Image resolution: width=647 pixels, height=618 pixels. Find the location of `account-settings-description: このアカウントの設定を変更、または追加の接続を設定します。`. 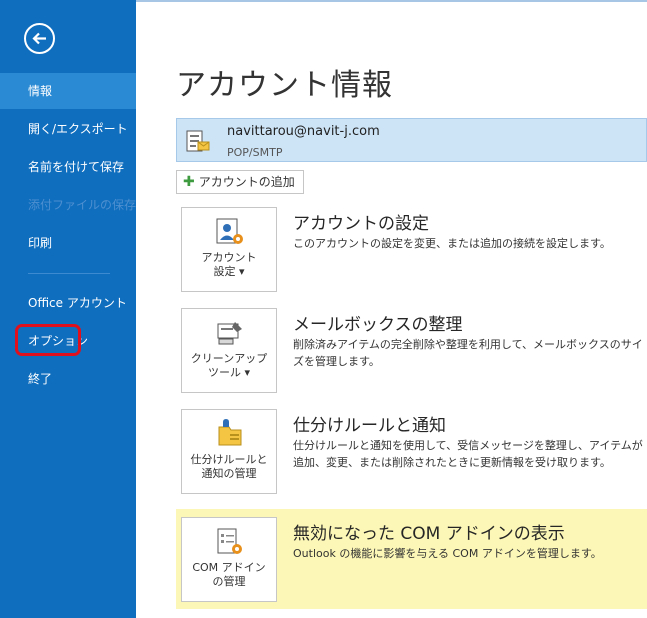

account-settings-description: このアカウントの設定を変更、または追加の接続を設定します。 is located at coordinates (452, 243).